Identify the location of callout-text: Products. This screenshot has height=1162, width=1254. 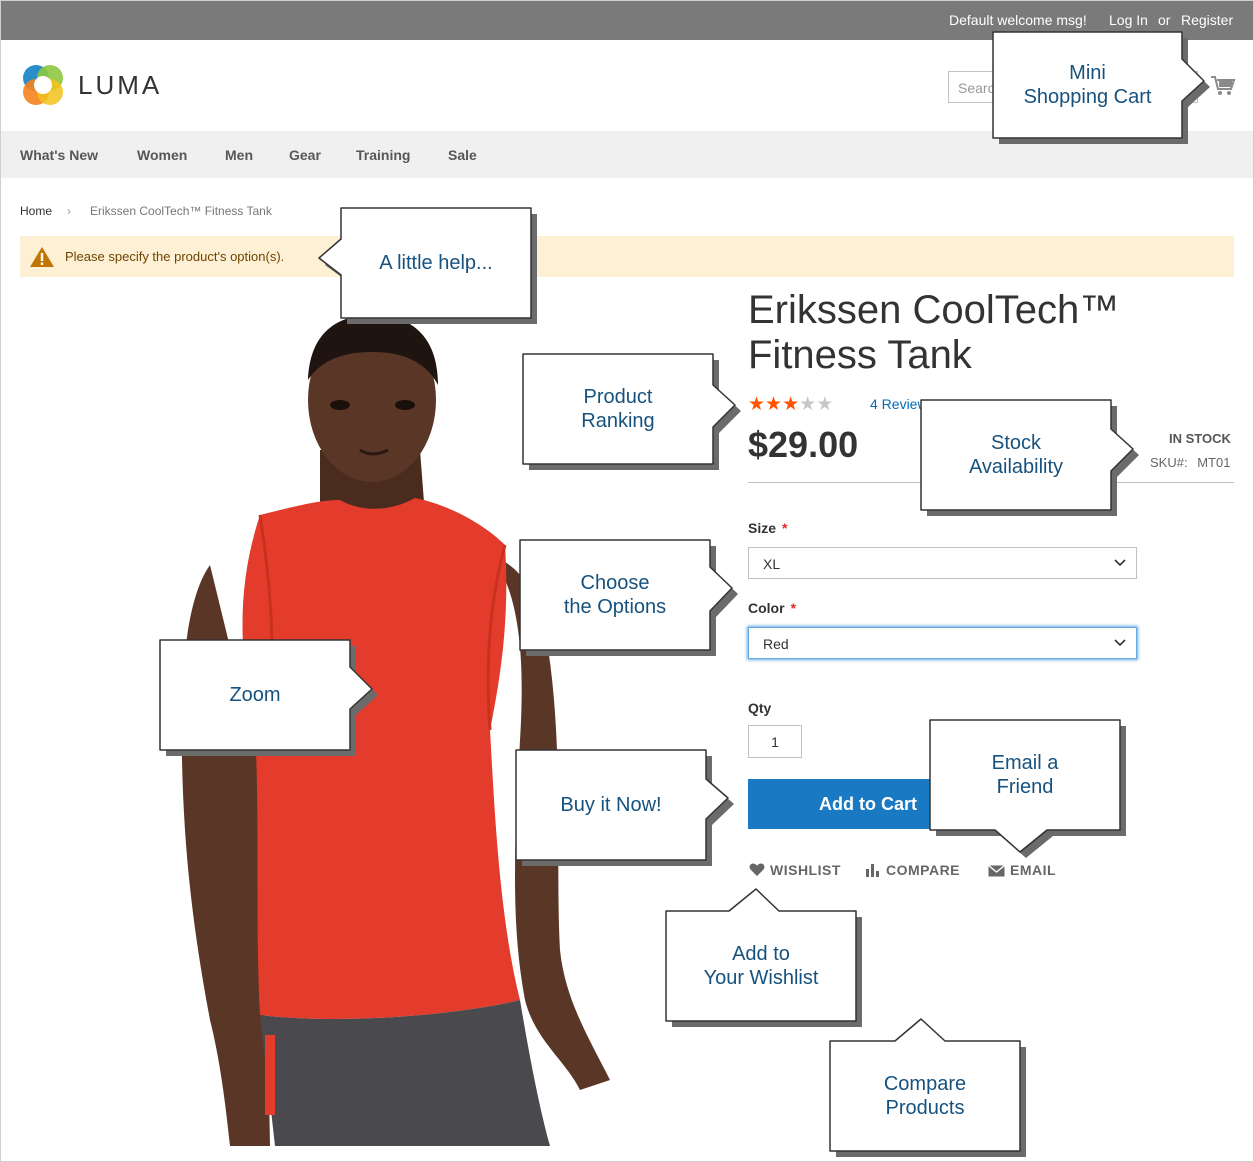
(925, 1108).